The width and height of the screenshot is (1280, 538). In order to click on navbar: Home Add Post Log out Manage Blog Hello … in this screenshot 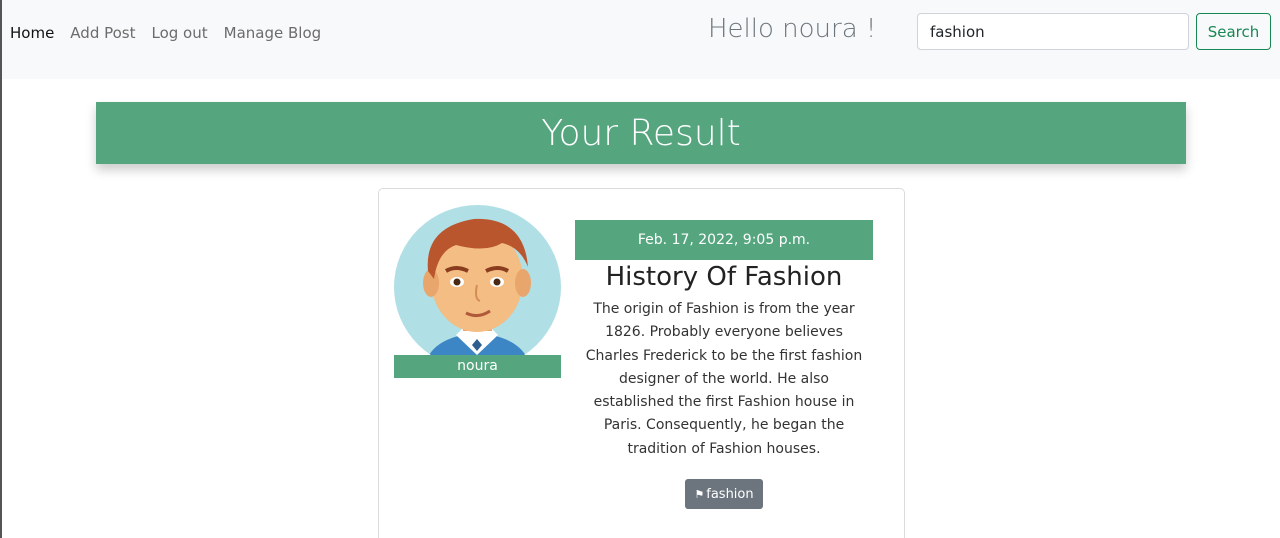, I will do `click(641, 39)`.